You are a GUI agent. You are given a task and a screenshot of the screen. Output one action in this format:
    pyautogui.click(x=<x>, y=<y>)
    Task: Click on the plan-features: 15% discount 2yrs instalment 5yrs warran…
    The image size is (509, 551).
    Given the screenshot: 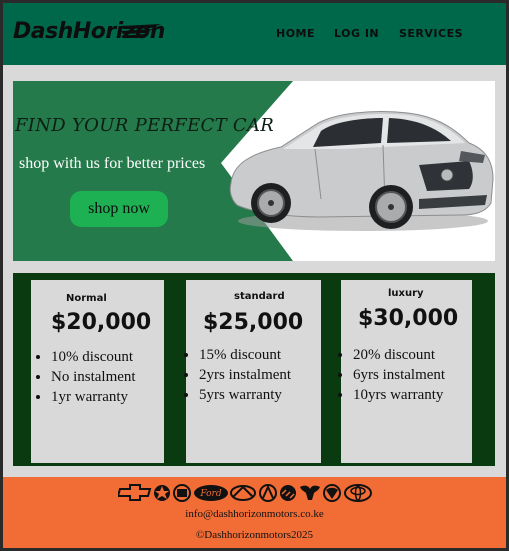 What is the action you would take?
    pyautogui.click(x=236, y=375)
    